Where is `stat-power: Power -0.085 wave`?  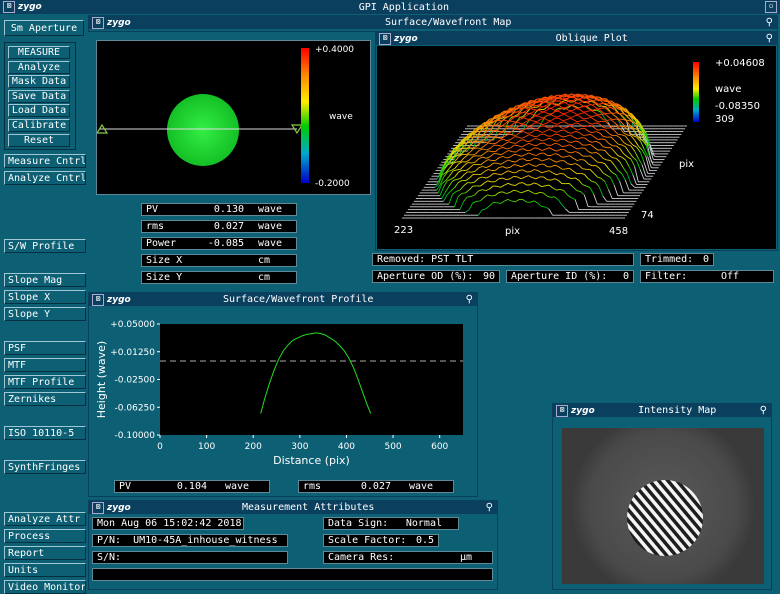
stat-power: Power -0.085 wave is located at coordinates (219, 243).